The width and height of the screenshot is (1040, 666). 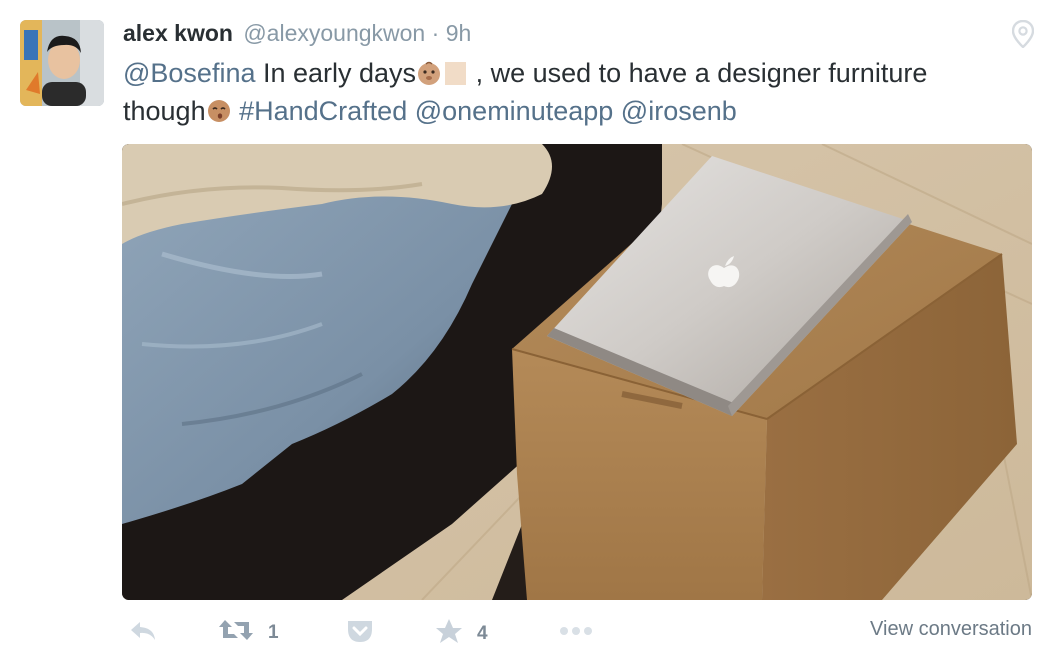 I want to click on mention-irosenb: @irosenb, so click(x=679, y=111).